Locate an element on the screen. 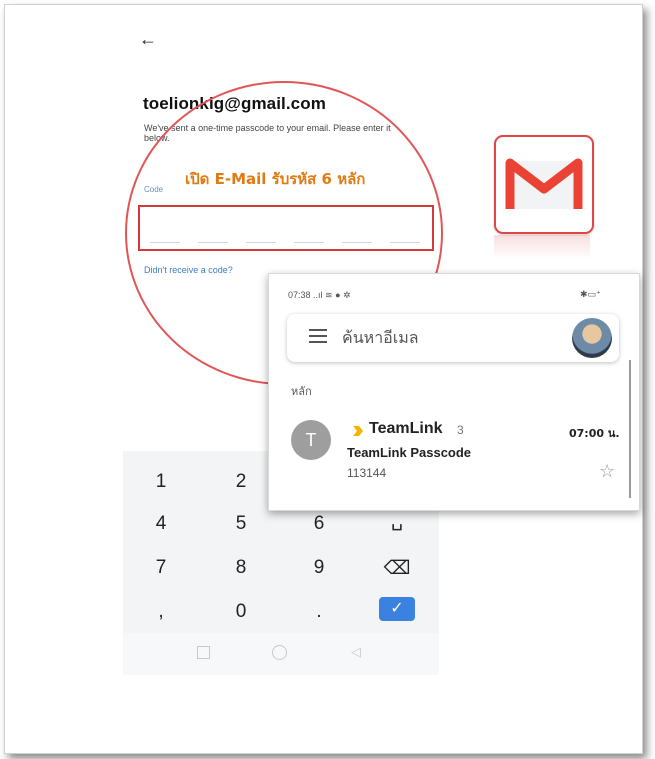 Image resolution: width=655 pixels, height=759 pixels. key-8: 8 is located at coordinates (241, 568).